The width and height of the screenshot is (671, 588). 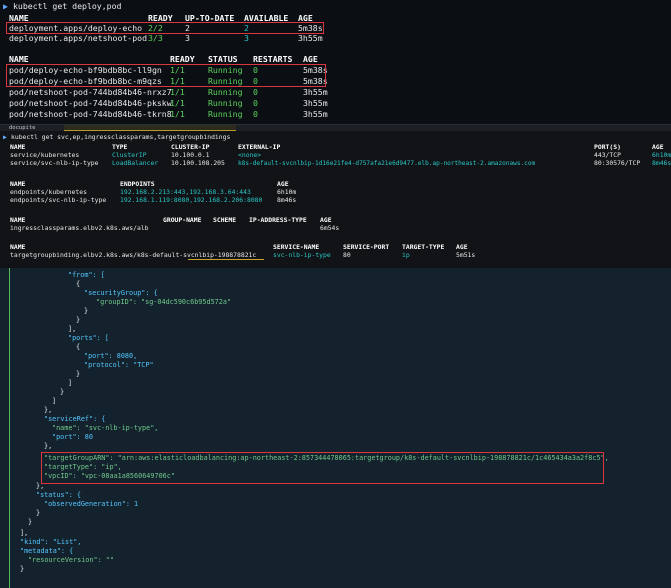 I want to click on table-cell: 6m54s, so click(x=330, y=228).